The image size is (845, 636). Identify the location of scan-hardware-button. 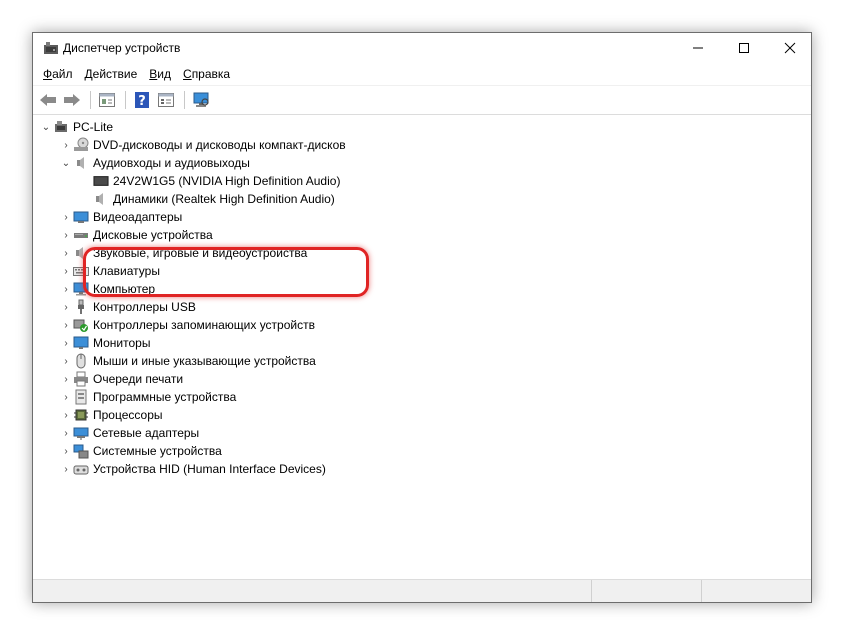
(201, 100).